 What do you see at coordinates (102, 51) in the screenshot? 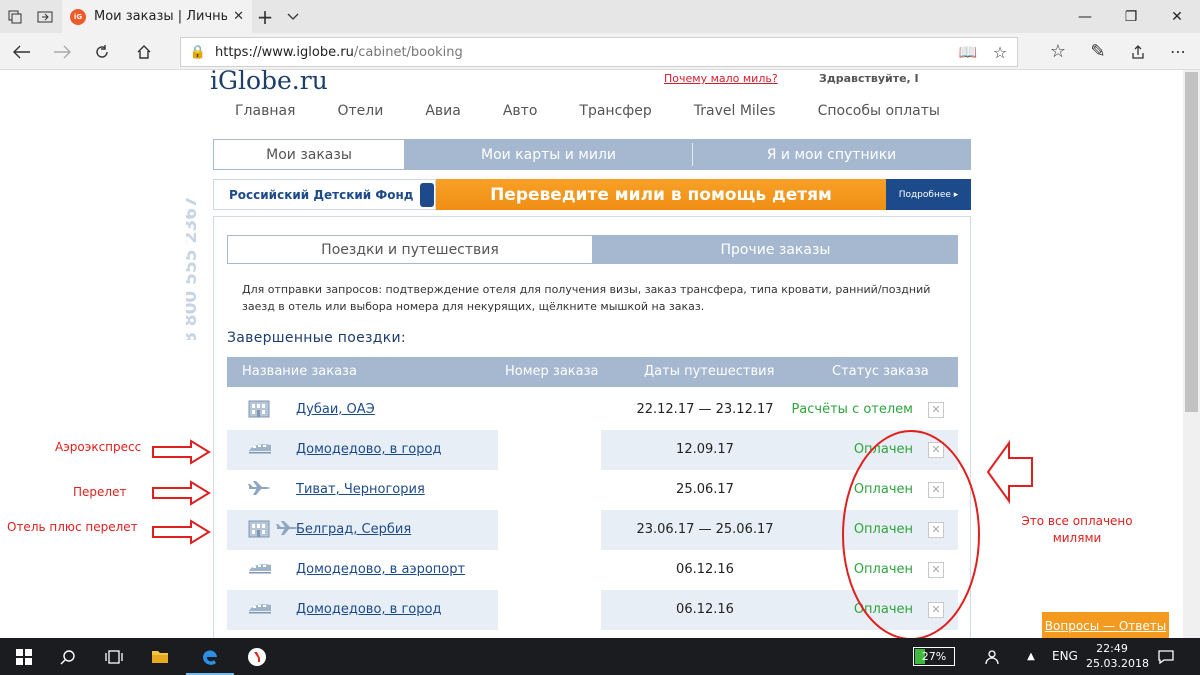
I see `refresh-icon` at bounding box center [102, 51].